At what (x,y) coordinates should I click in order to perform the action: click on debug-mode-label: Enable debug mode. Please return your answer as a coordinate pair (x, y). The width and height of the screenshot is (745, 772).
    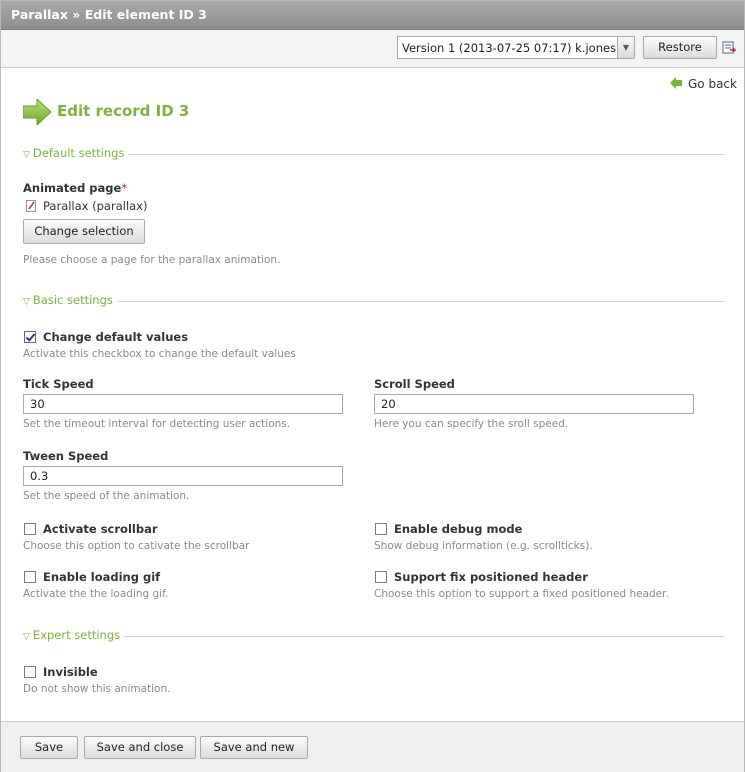
    Looking at the image, I should click on (458, 529).